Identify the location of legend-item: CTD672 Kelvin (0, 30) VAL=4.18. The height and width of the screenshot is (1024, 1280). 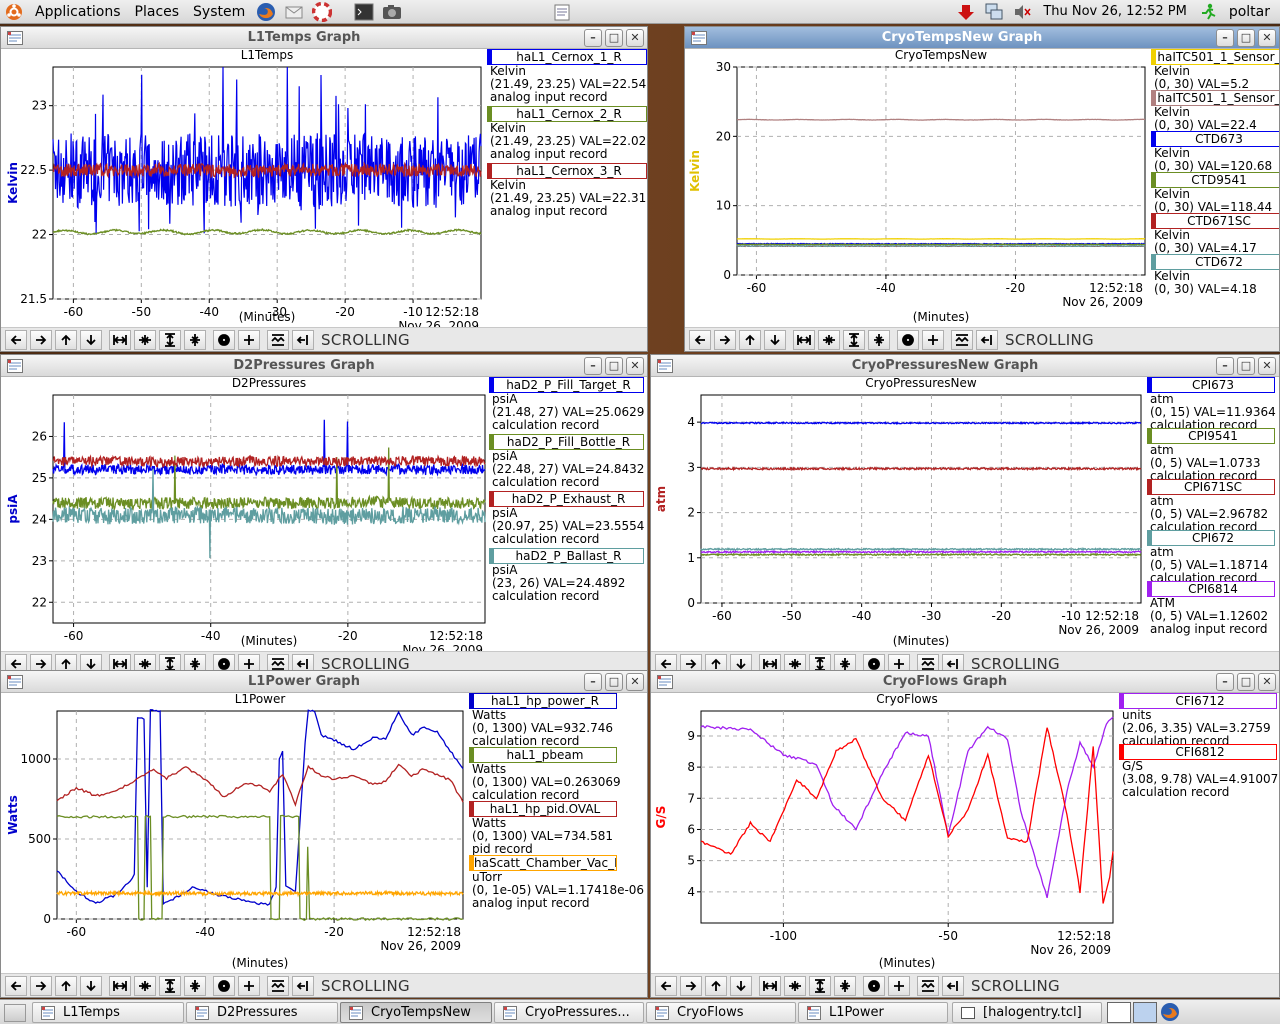
(1215, 275).